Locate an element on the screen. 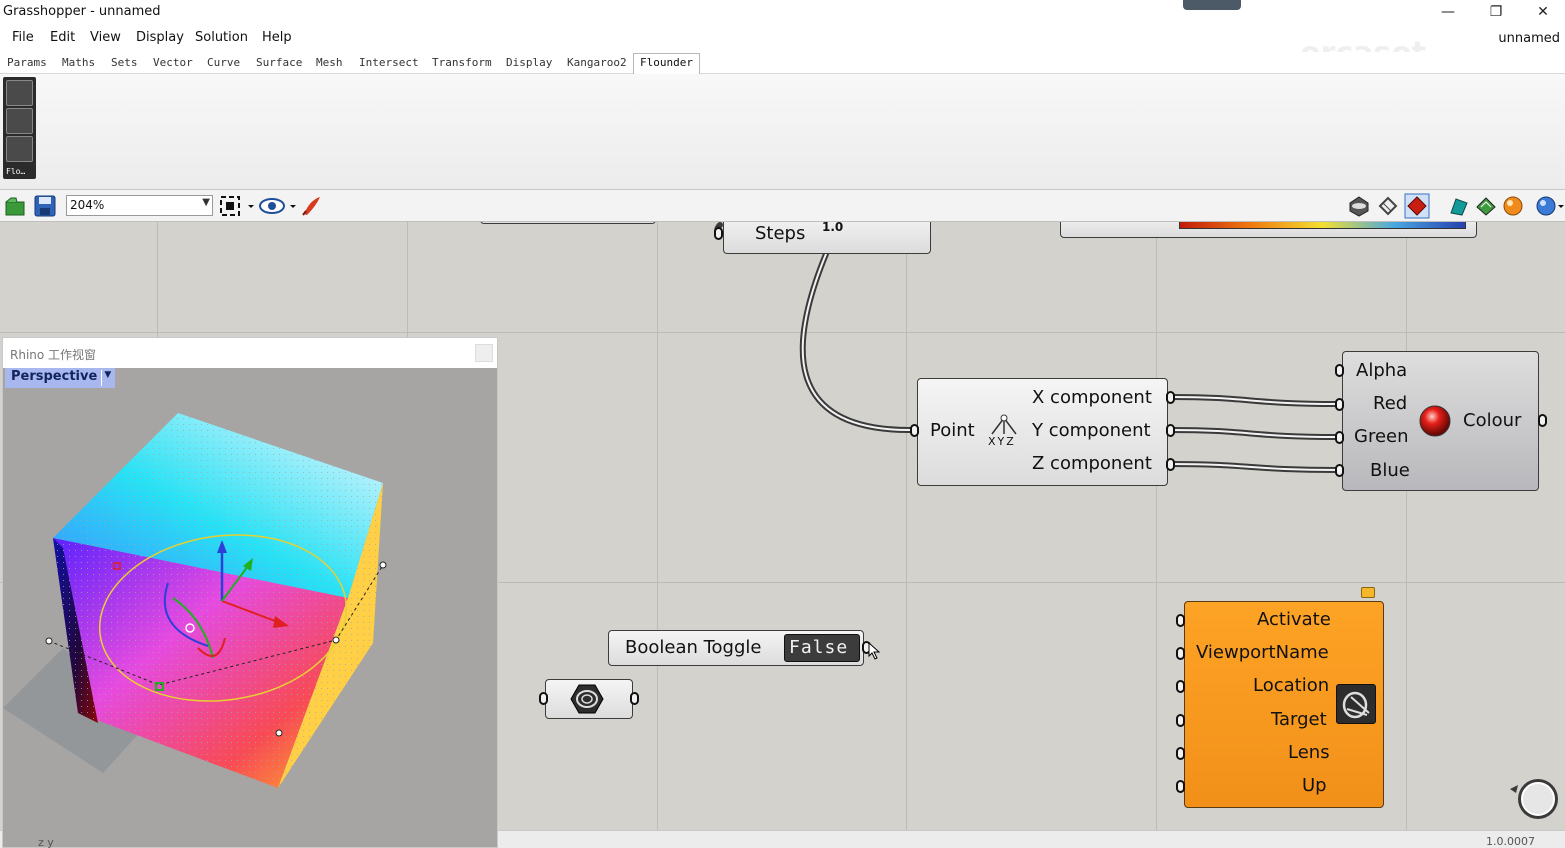  version-label: 1.0.0007 is located at coordinates (1510, 841).